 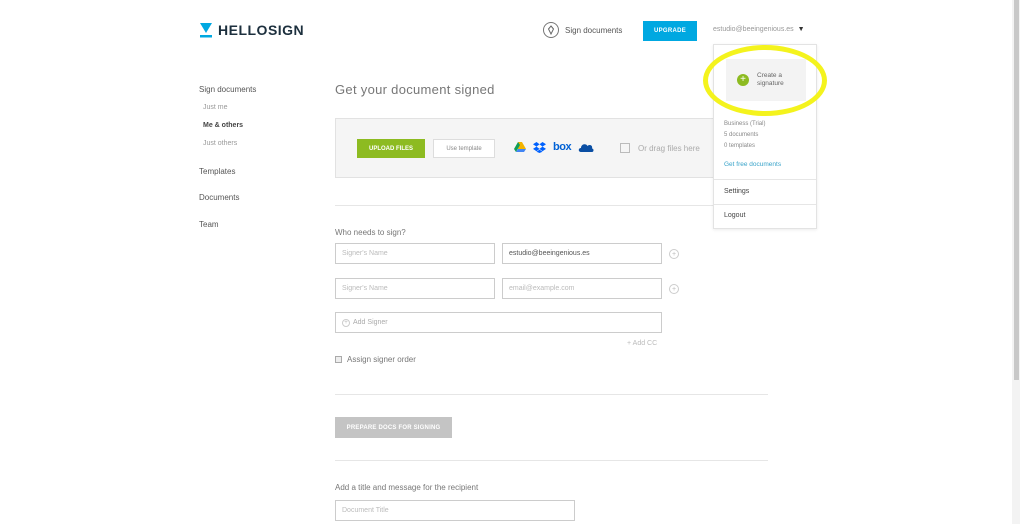 I want to click on plus-icon: +, so click(x=346, y=322).